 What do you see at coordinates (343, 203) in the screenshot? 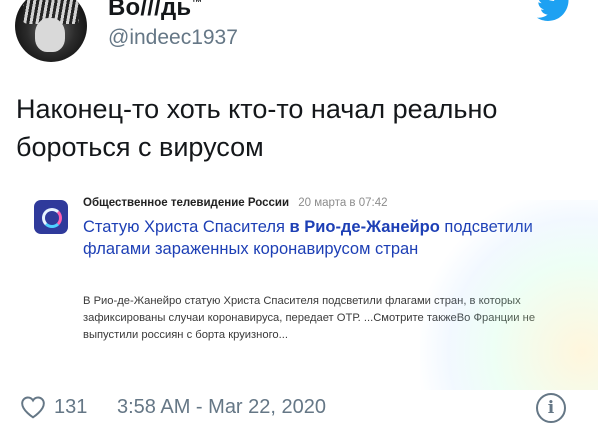
I see `news-date: 20 марта в 07:42` at bounding box center [343, 203].